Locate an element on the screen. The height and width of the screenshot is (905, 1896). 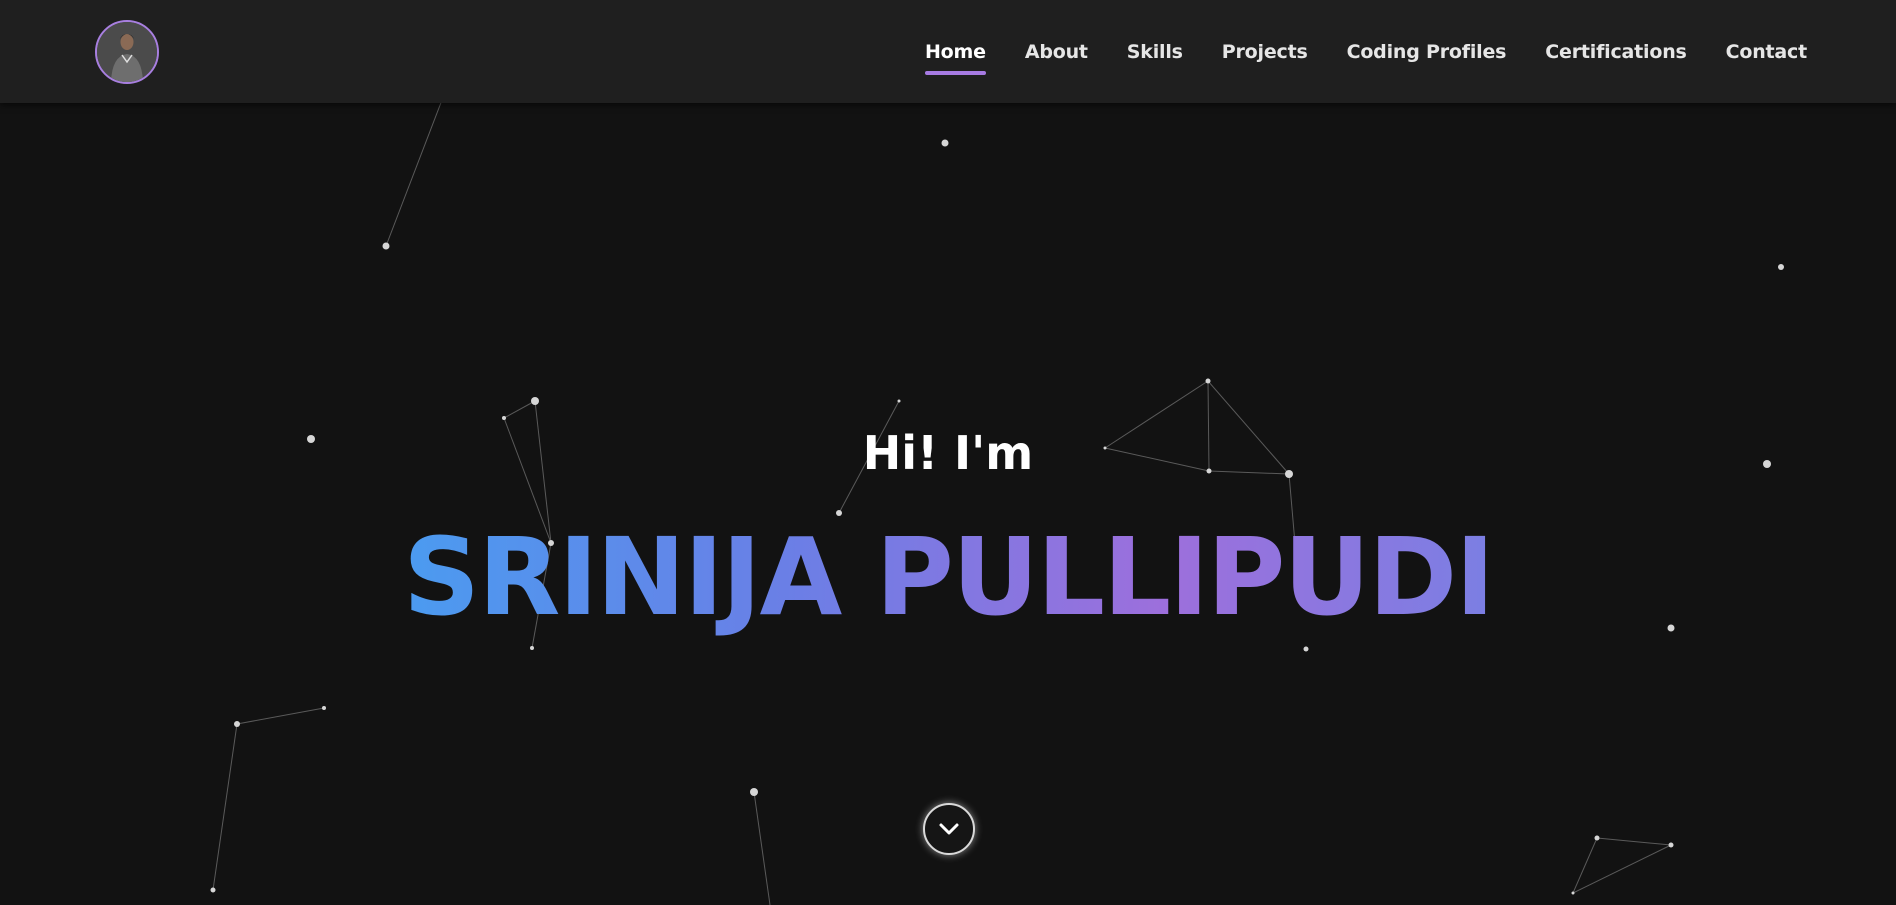
nav-link-label: Projects is located at coordinates (1264, 51).